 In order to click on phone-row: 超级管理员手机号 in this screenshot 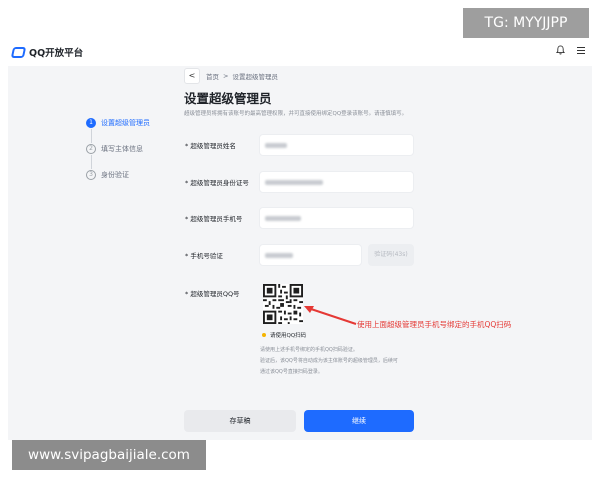, I will do `click(299, 218)`.